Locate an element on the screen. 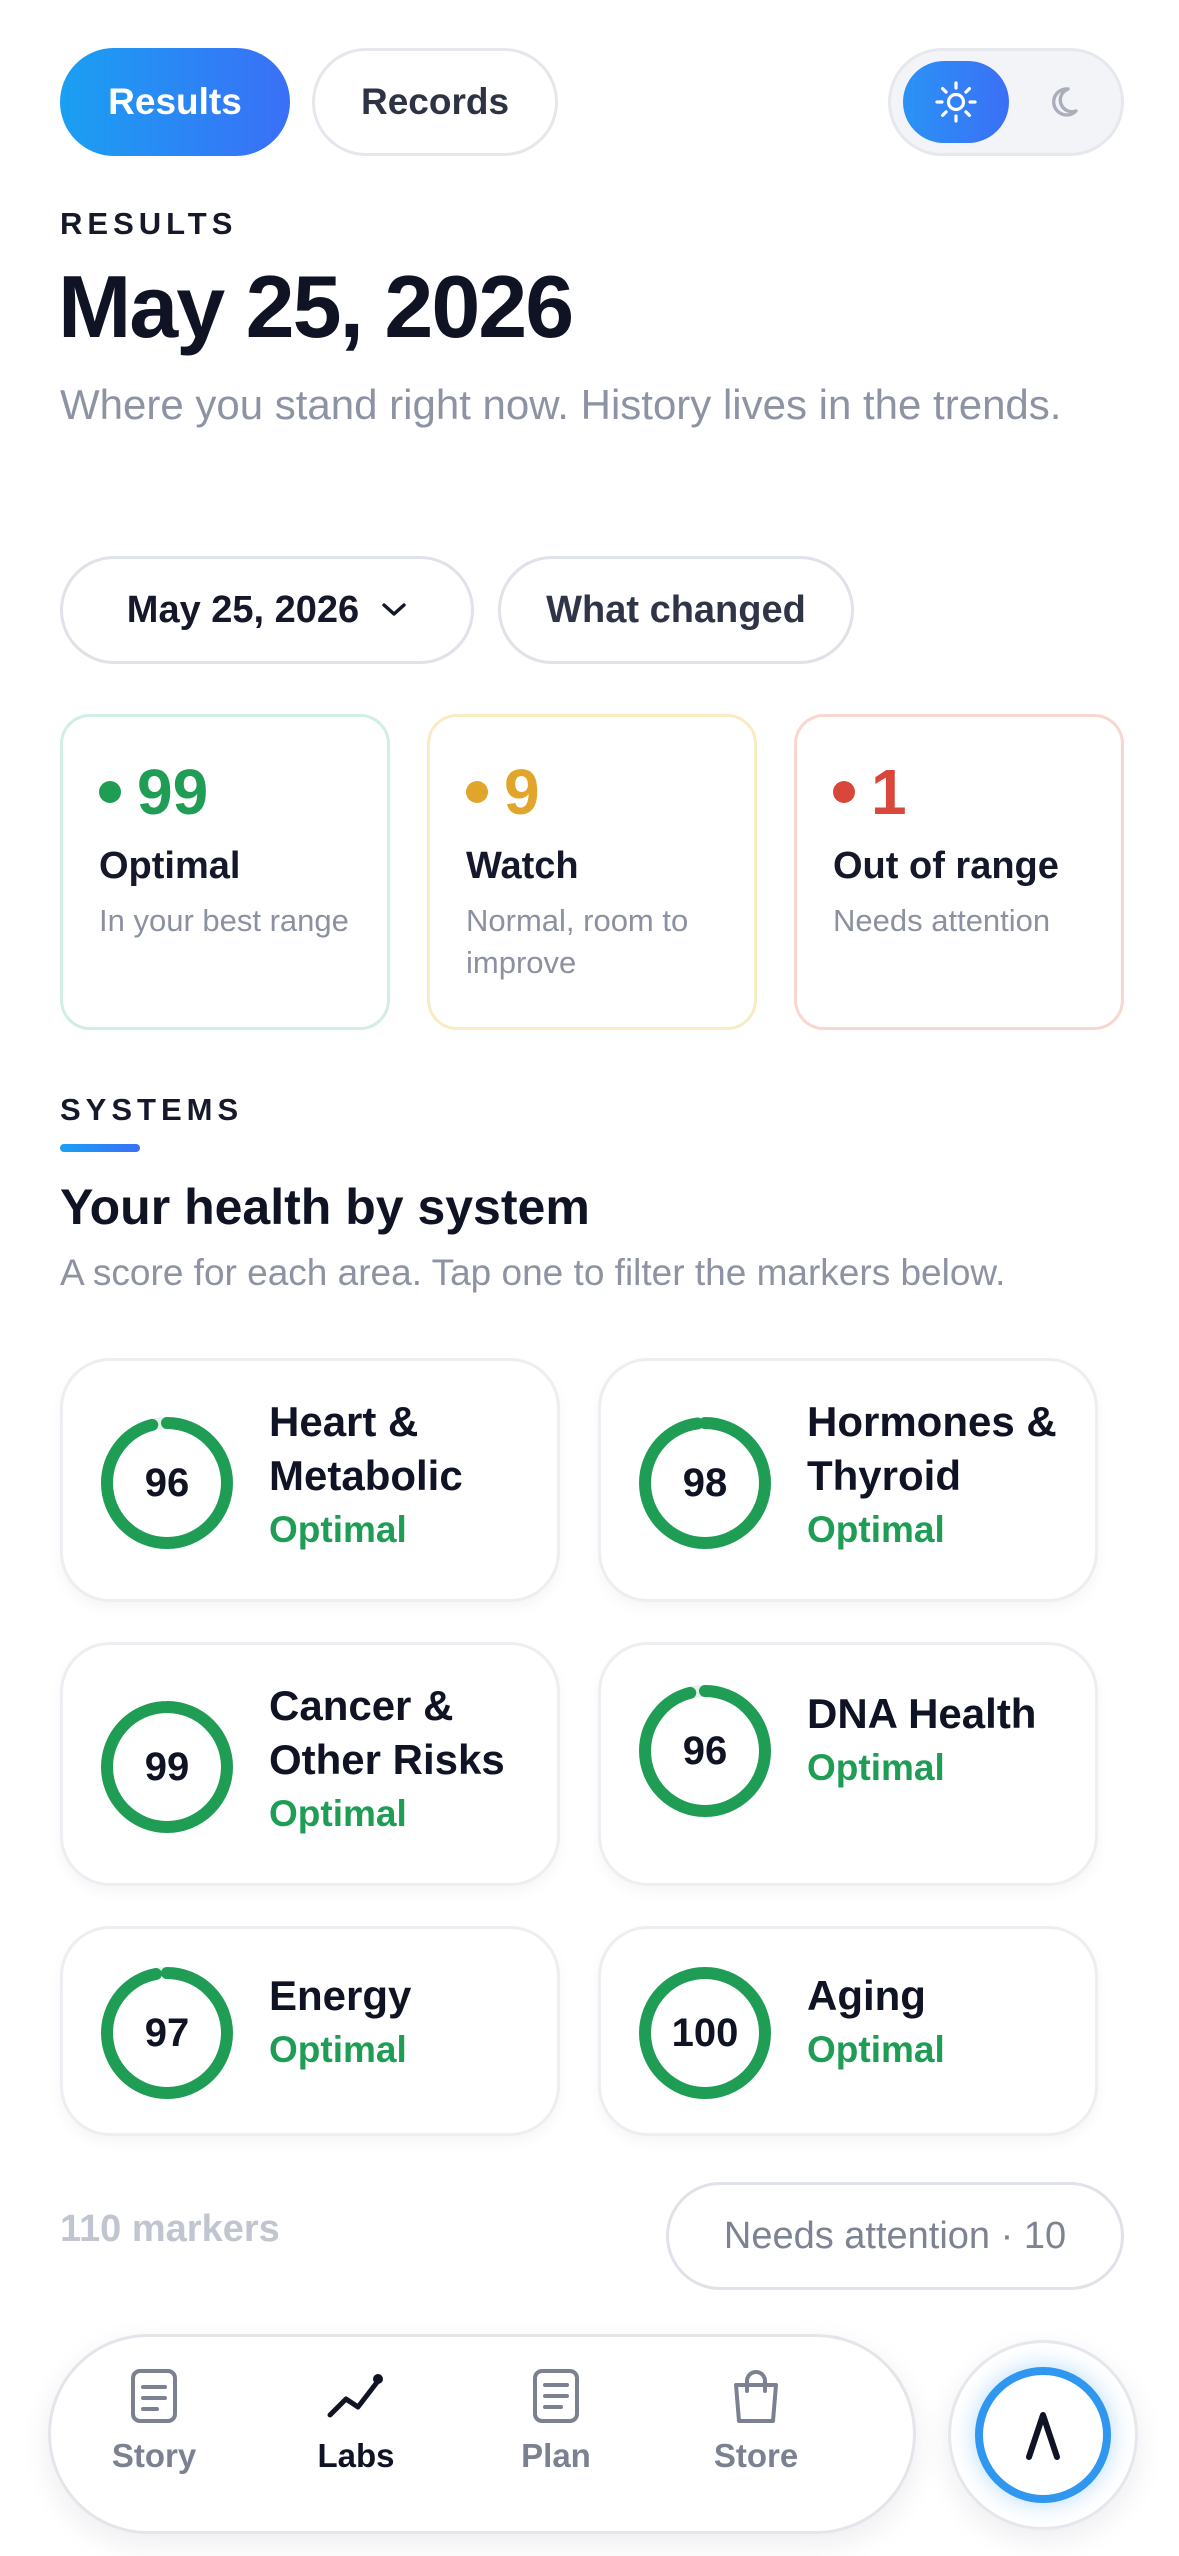 This screenshot has height=2556, width=1179. summary-label: Out of range is located at coordinates (946, 866).